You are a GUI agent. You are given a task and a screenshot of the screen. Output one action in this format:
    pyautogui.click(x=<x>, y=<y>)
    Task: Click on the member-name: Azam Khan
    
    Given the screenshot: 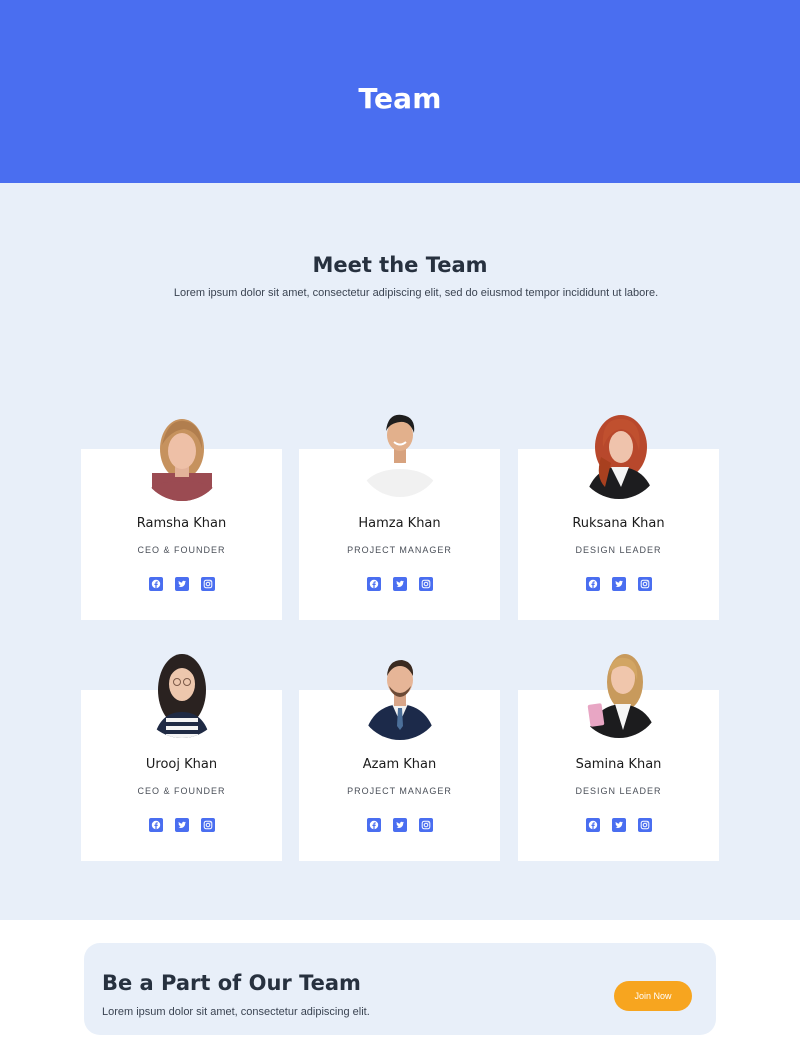 What is the action you would take?
    pyautogui.click(x=399, y=764)
    